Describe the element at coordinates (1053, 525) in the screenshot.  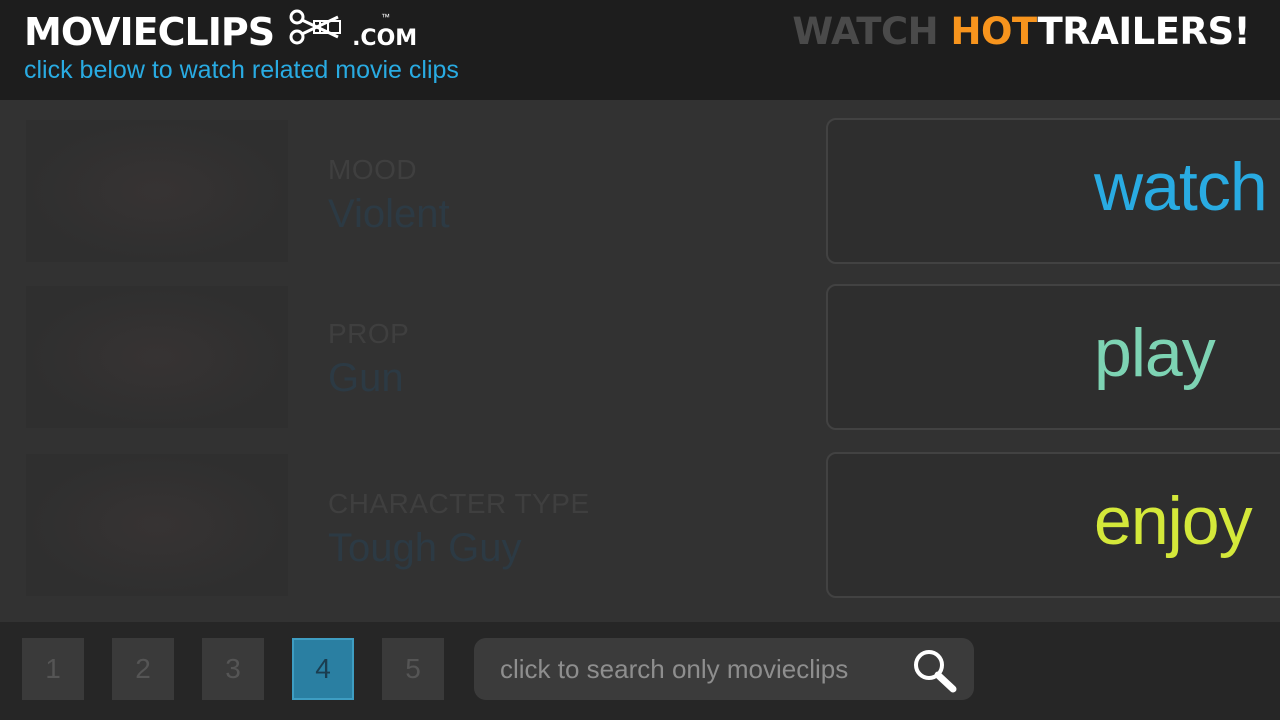
I see `enjoy-button: enjoy` at that location.